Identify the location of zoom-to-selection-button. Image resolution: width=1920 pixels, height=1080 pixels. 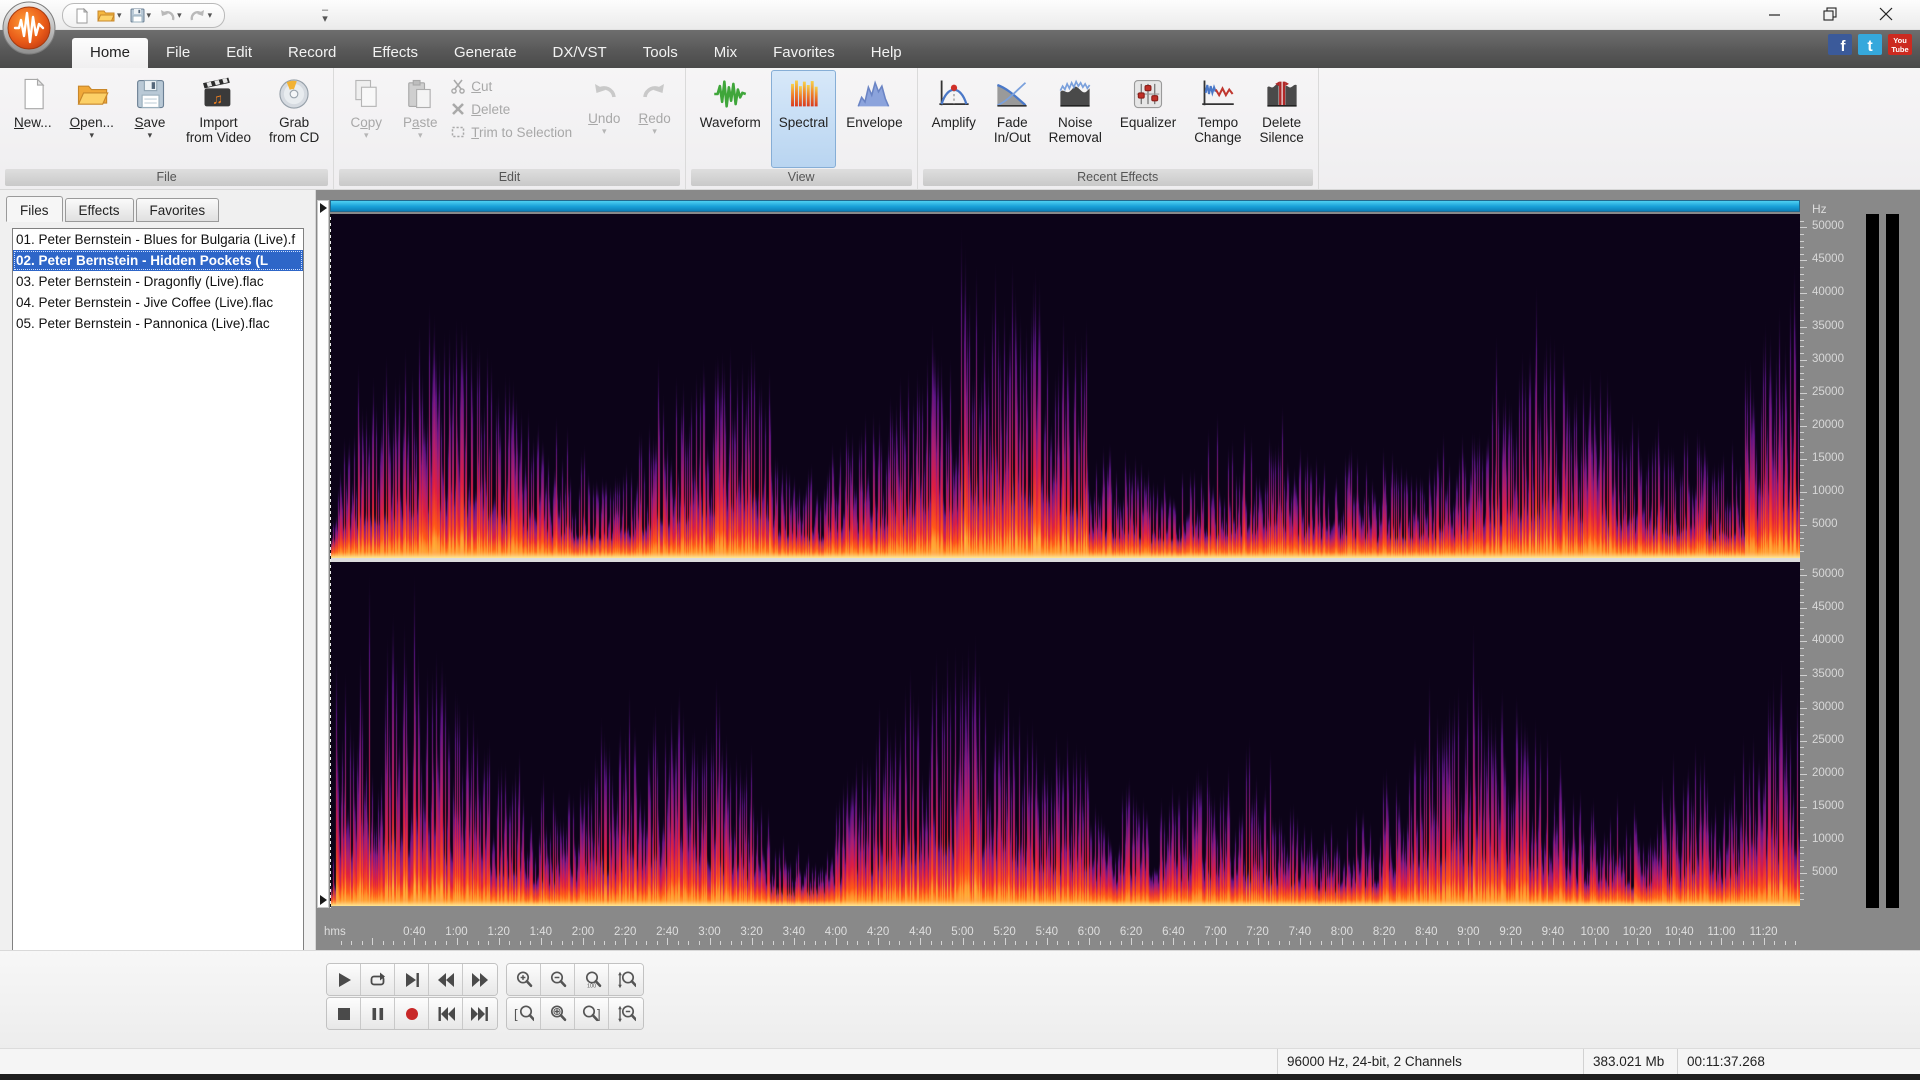
(558, 1013).